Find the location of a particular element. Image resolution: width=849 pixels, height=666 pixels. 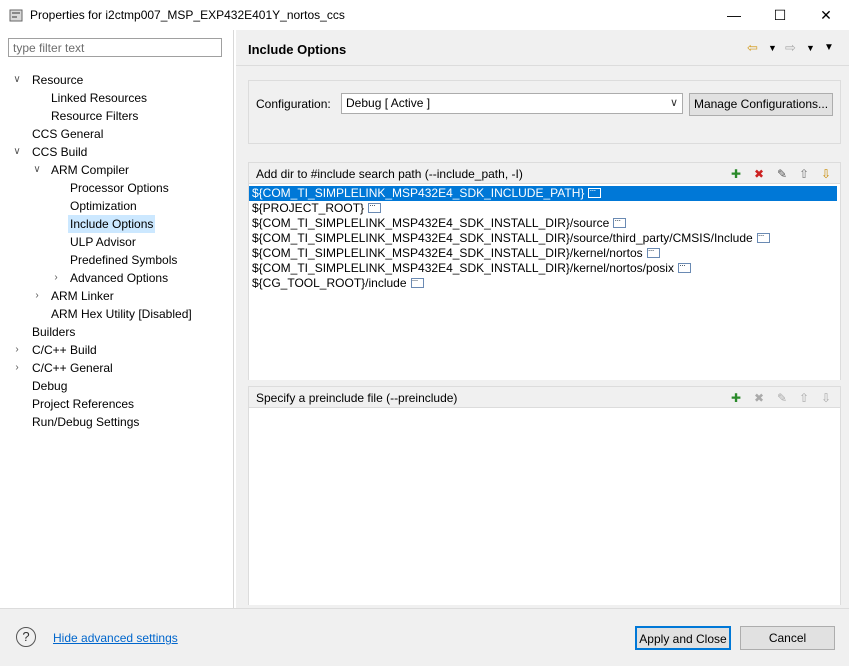

tree-item-cpp-build: C/C++ Build is located at coordinates (64, 350).